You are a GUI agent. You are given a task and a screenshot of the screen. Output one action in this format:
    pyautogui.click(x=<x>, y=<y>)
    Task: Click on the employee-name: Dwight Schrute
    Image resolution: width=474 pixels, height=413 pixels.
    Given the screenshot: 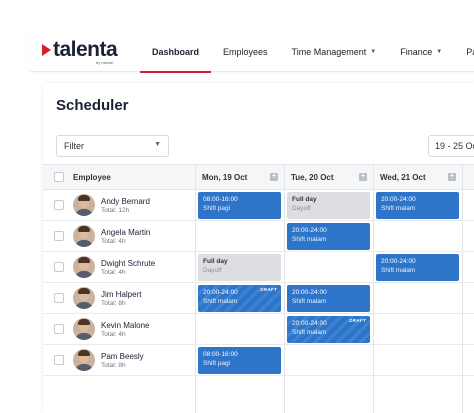 What is the action you would take?
    pyautogui.click(x=128, y=263)
    